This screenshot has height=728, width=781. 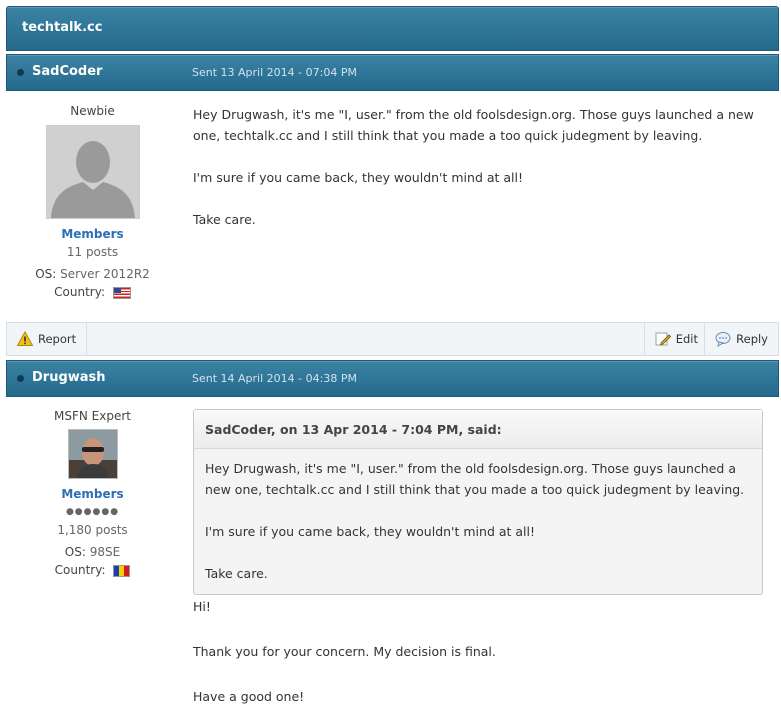 What do you see at coordinates (752, 339) in the screenshot?
I see `reply-label: Reply` at bounding box center [752, 339].